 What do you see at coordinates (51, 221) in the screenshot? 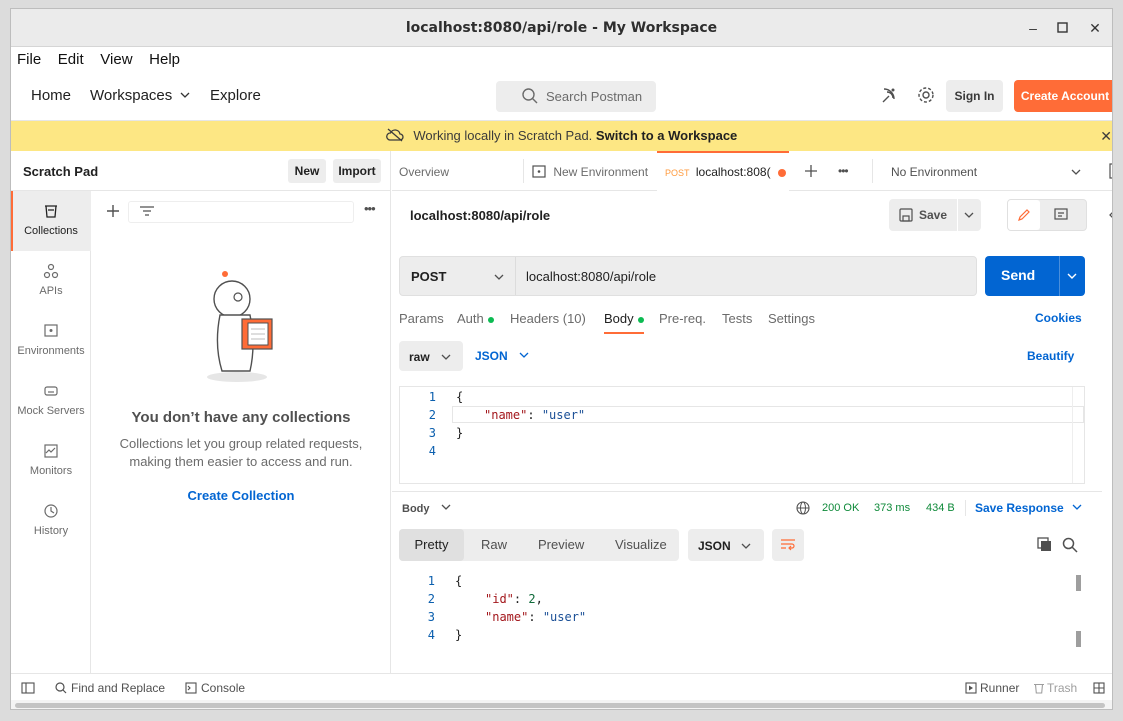
I see `sidebar-item-collections: Collections` at bounding box center [51, 221].